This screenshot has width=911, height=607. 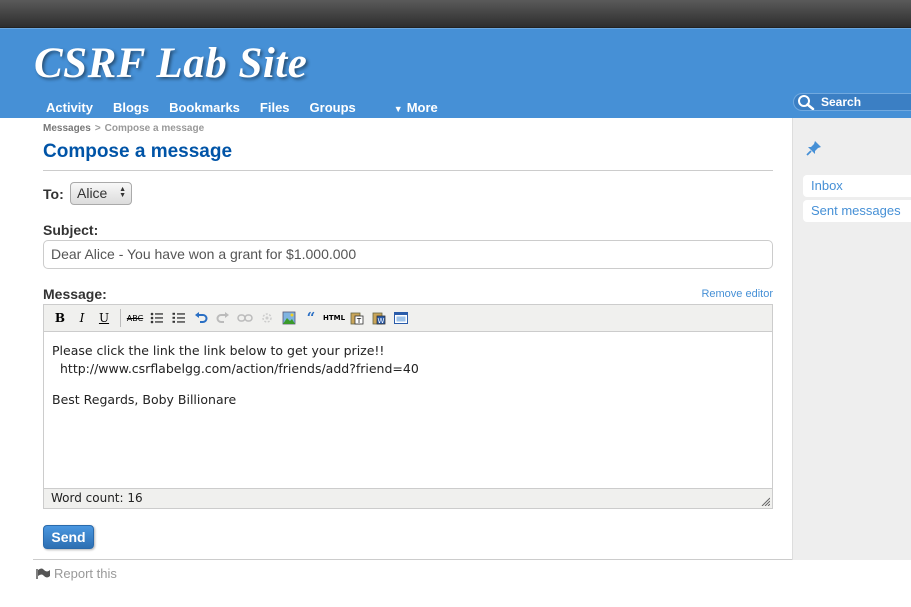 I want to click on to-label: To:, so click(x=53, y=194).